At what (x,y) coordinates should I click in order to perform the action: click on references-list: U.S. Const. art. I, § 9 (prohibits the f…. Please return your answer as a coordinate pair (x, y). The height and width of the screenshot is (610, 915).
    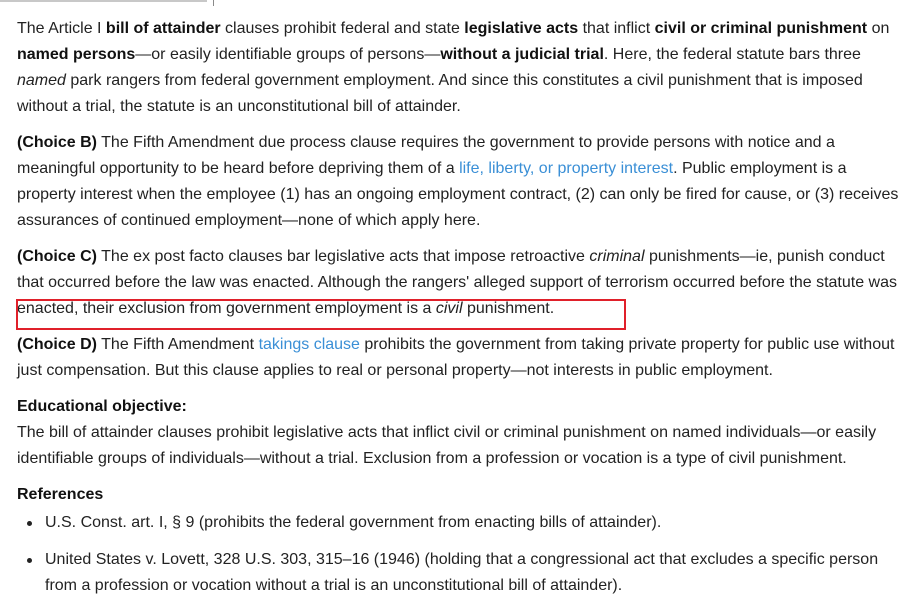
    Looking at the image, I should click on (459, 554).